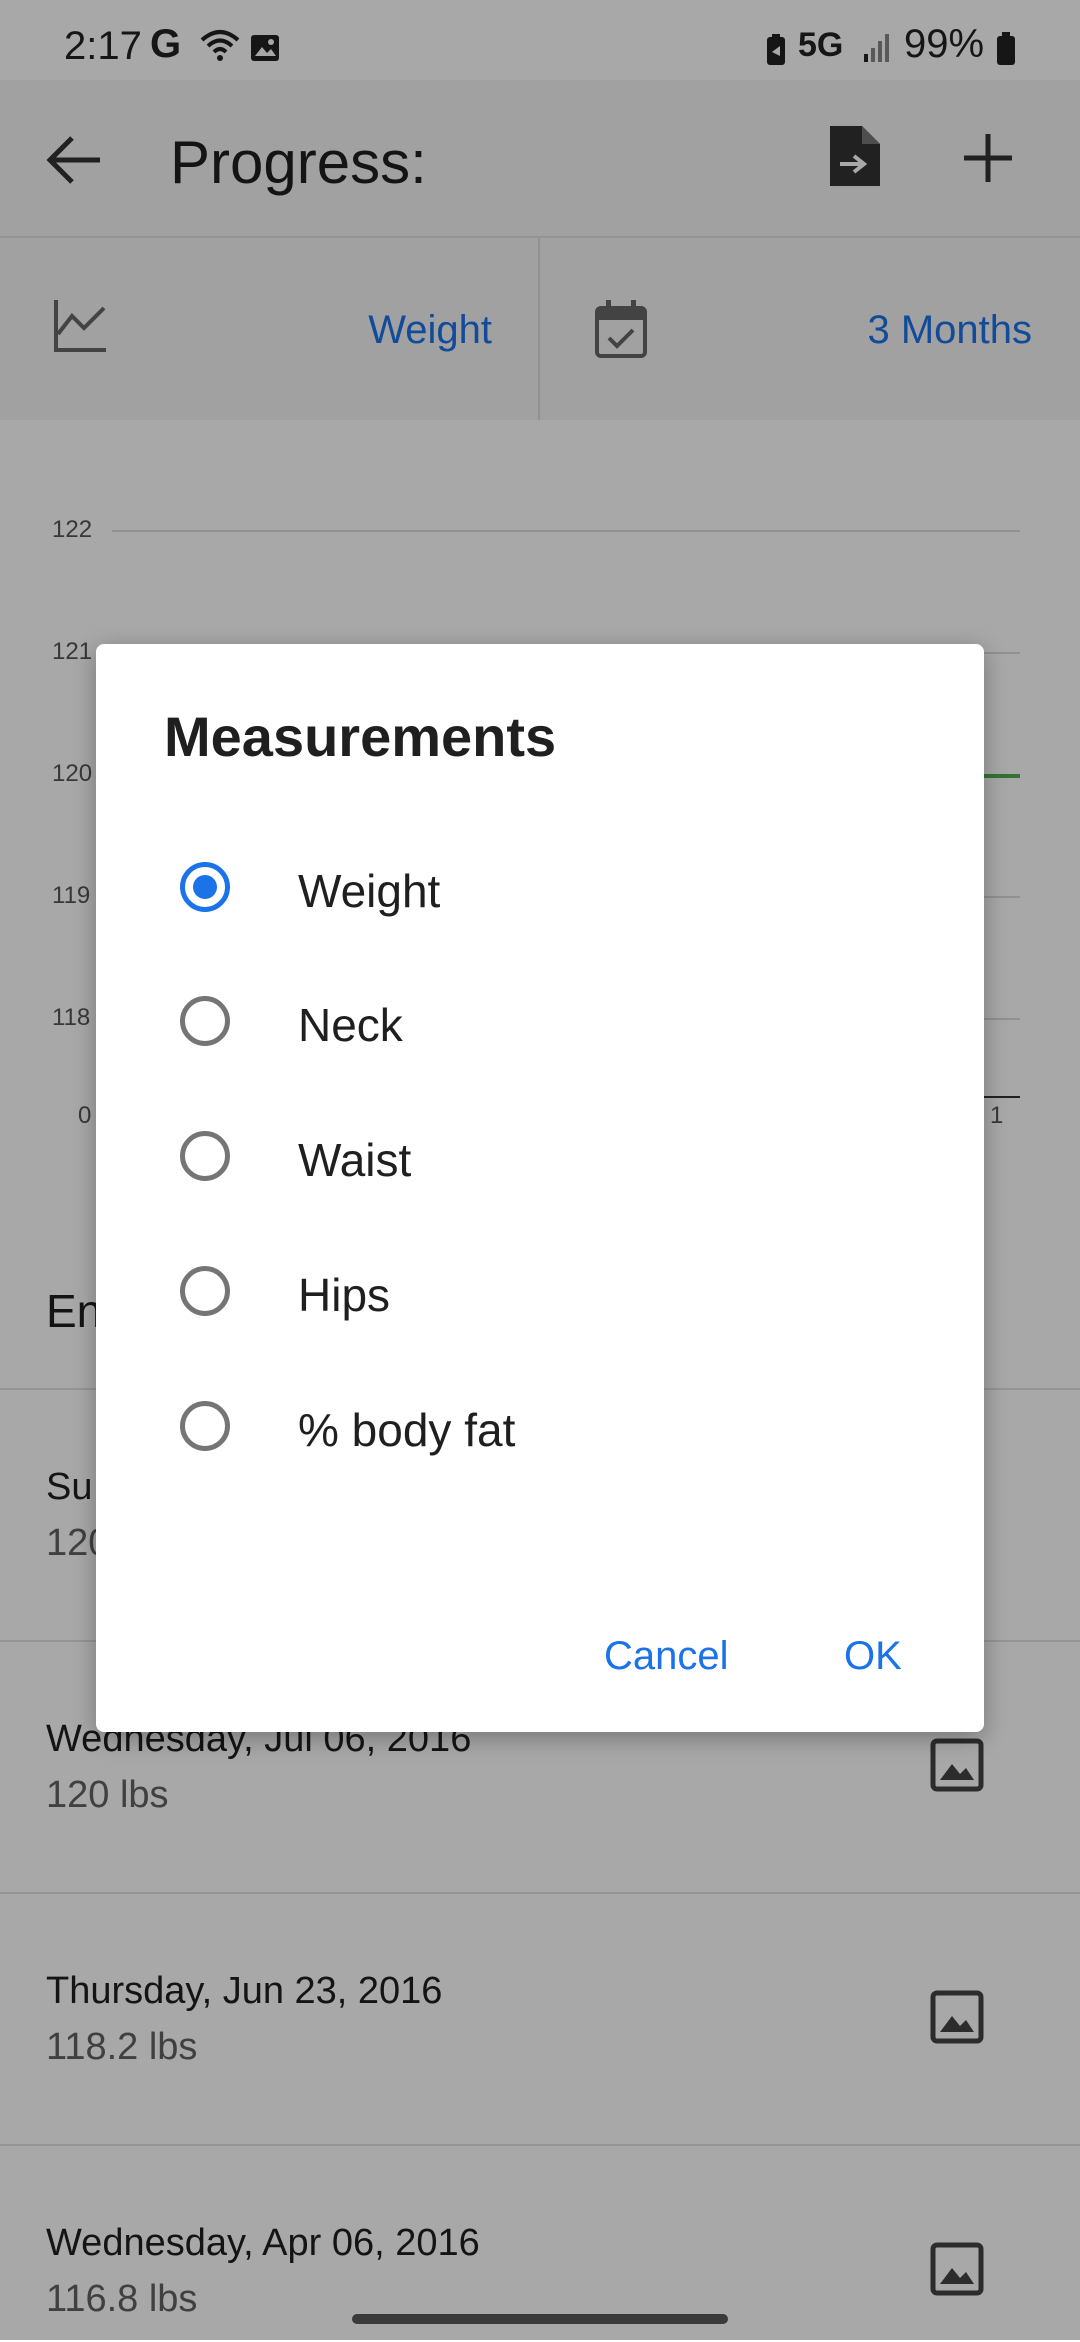 The width and height of the screenshot is (1080, 2342). What do you see at coordinates (540, 1293) in the screenshot?
I see `option-hips: Hips` at bounding box center [540, 1293].